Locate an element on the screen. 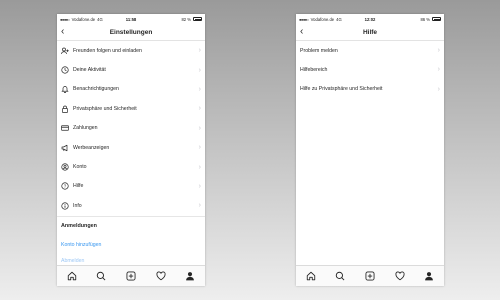  clock: 11:58 is located at coordinates (131, 19).